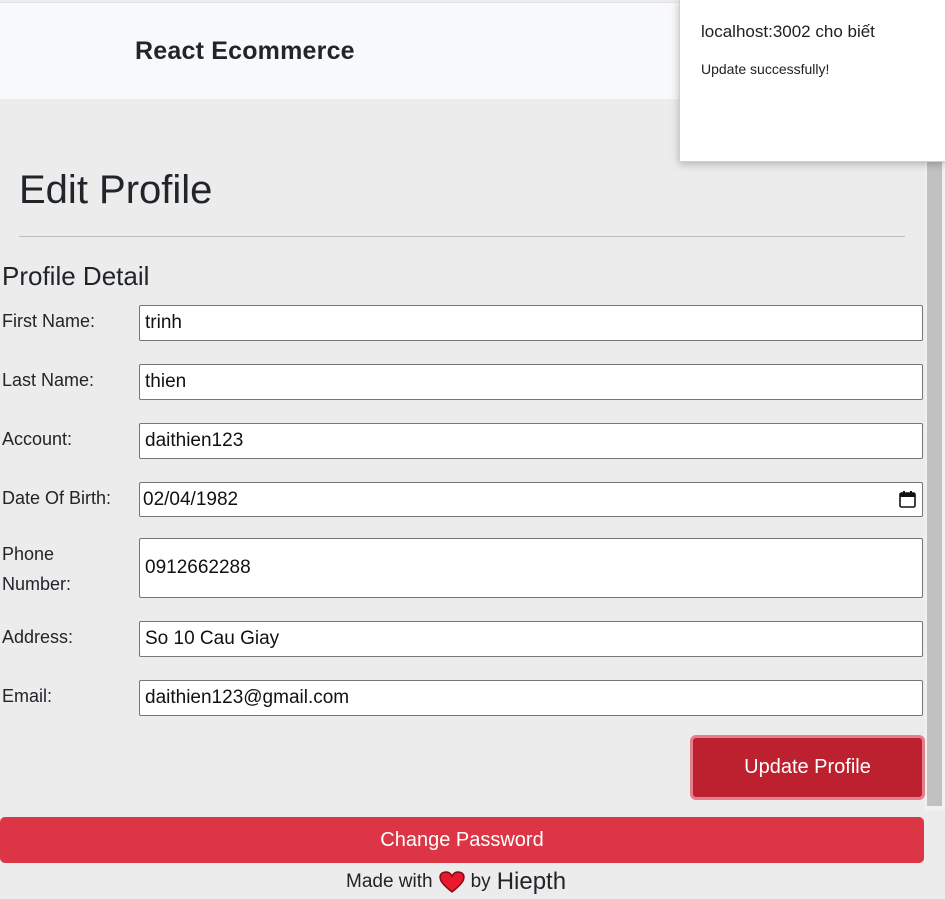 The width and height of the screenshot is (945, 899). Describe the element at coordinates (194, 440) in the screenshot. I see `account-value: daithien123` at that location.